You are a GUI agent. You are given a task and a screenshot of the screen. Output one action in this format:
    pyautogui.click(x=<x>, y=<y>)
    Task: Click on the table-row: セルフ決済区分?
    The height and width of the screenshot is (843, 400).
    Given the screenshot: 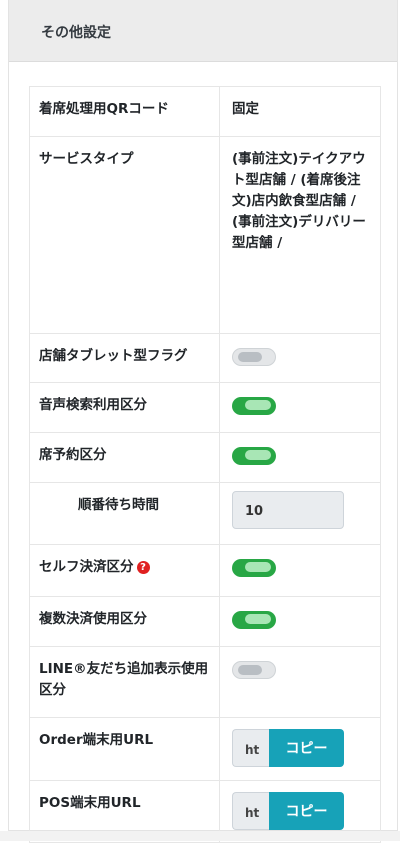 What is the action you would take?
    pyautogui.click(x=205, y=570)
    